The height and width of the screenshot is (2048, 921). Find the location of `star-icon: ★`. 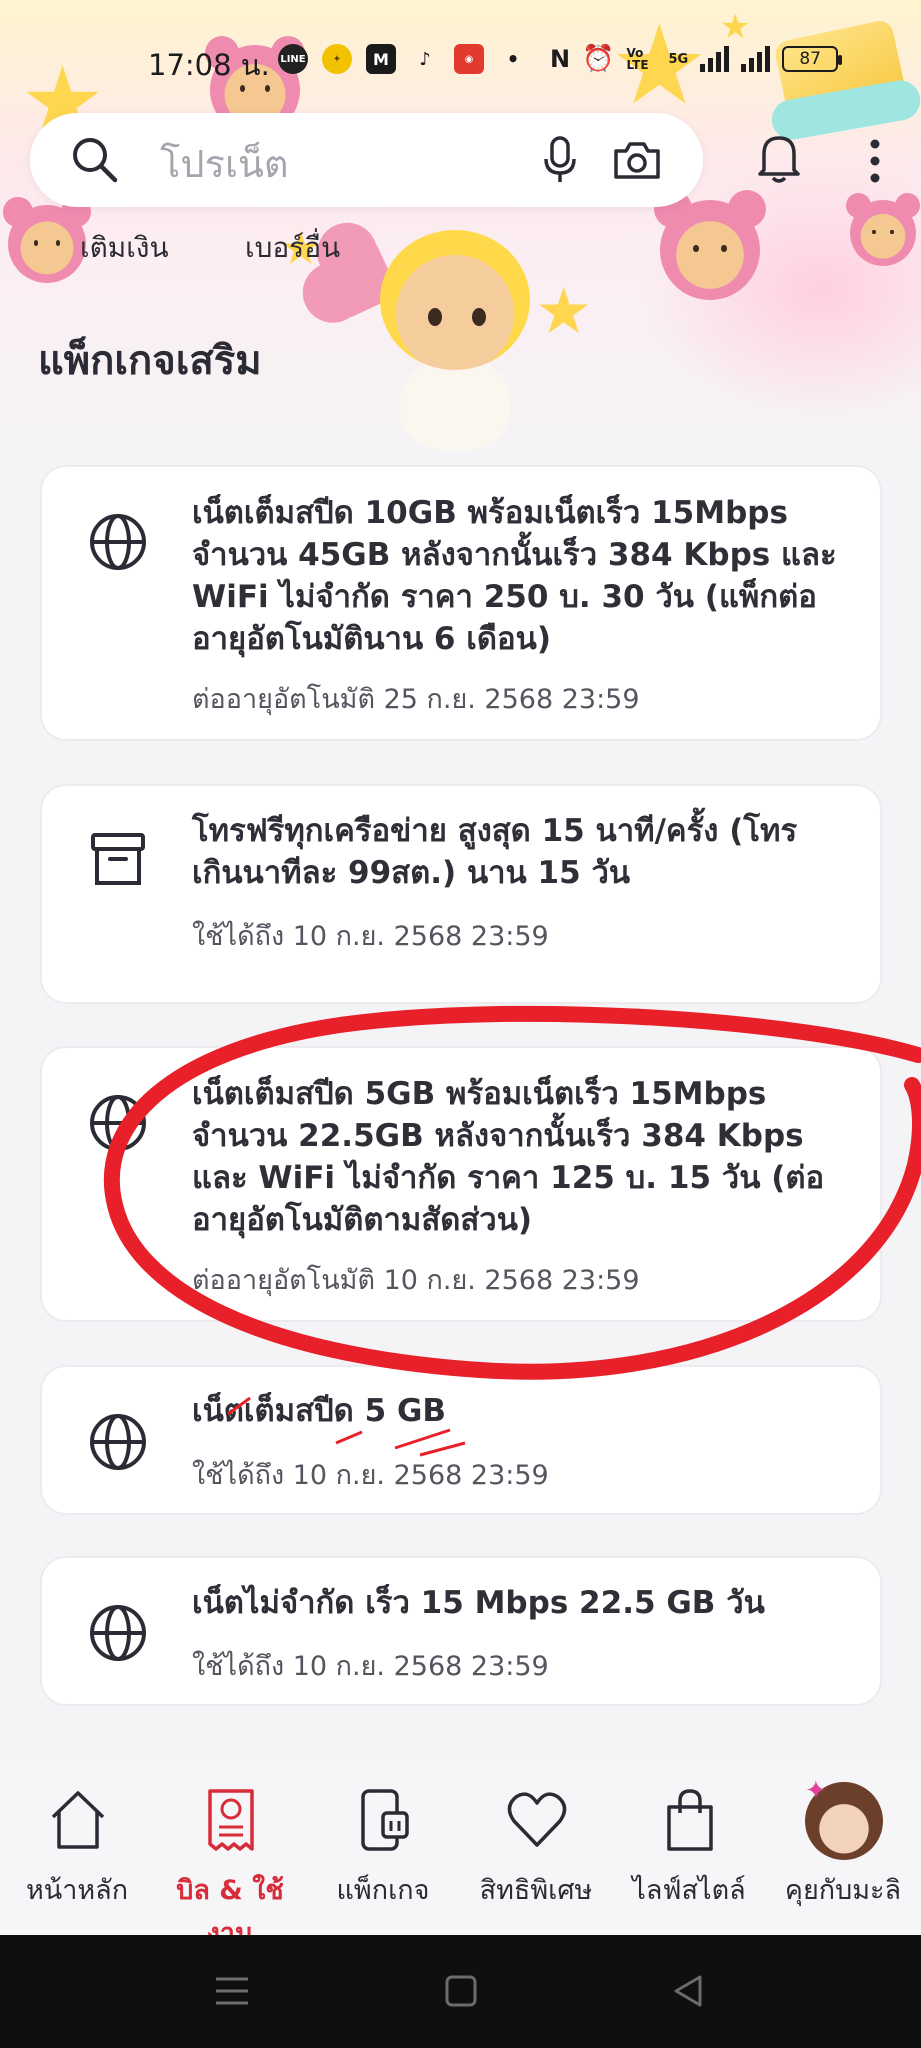

star-icon: ★ is located at coordinates (735, 27).